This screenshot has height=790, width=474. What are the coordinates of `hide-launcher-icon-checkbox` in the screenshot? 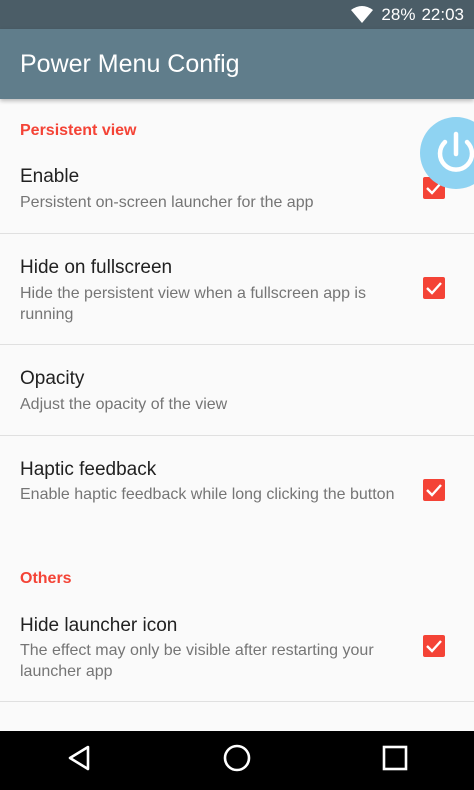 It's located at (434, 646).